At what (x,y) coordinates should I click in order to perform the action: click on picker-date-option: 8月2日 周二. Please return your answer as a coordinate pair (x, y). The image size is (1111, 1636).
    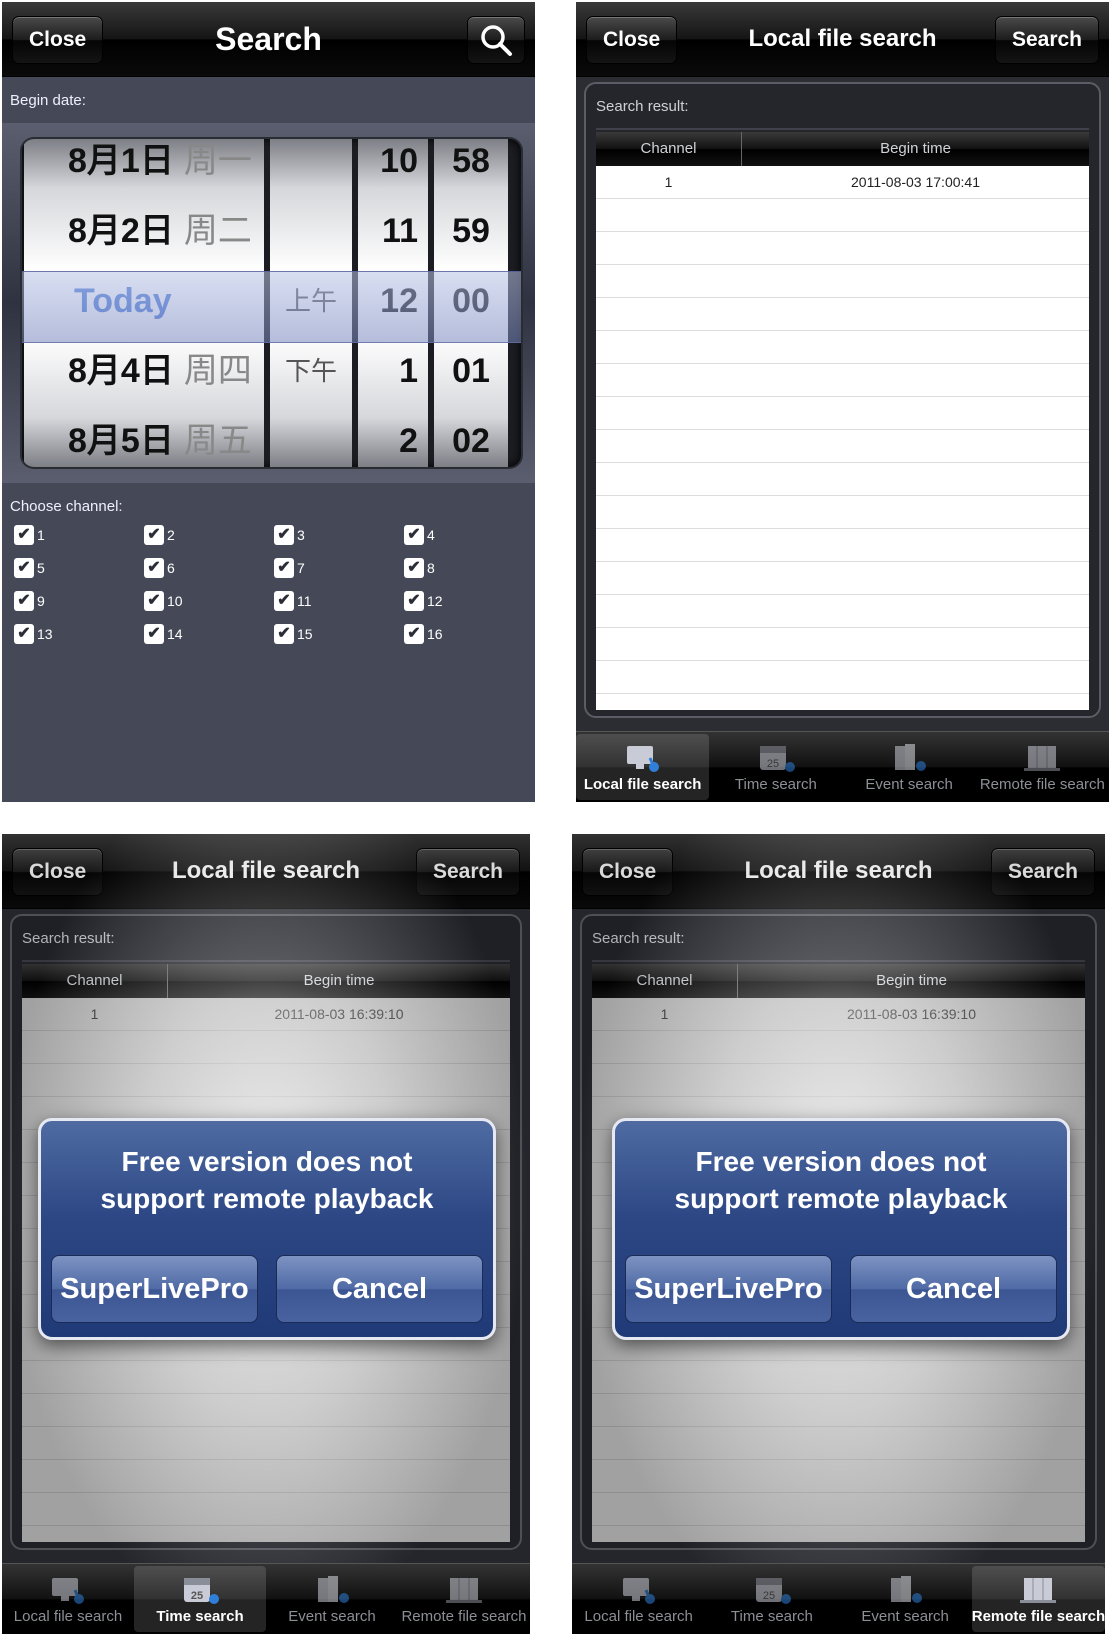
    Looking at the image, I should click on (160, 231).